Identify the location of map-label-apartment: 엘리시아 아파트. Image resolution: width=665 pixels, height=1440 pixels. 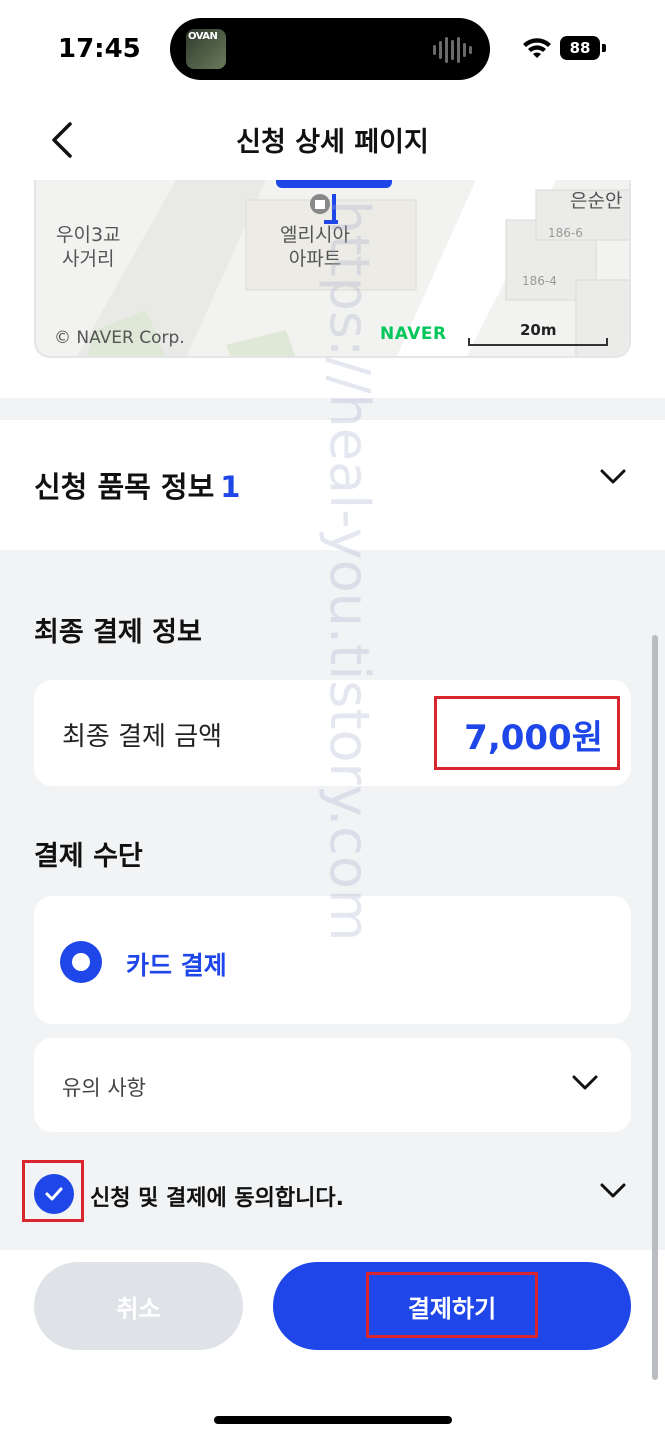
(315, 247).